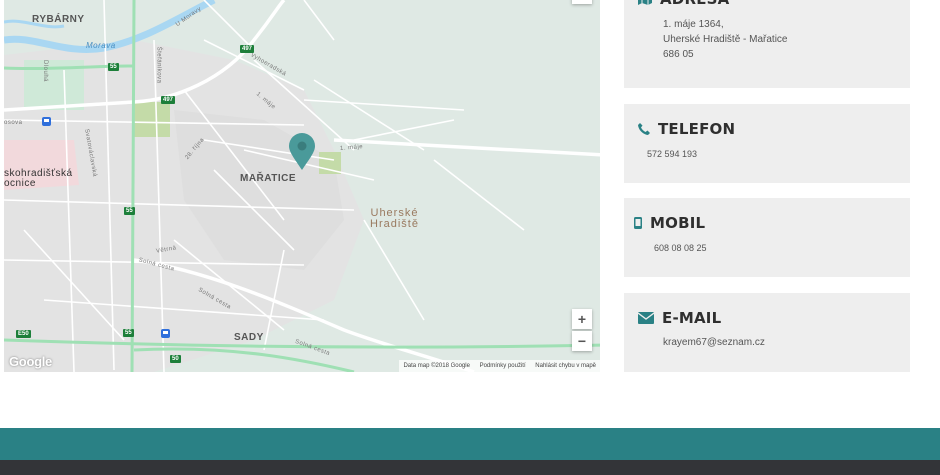 The width and height of the screenshot is (940, 475). Describe the element at coordinates (268, 178) in the screenshot. I see `place-maratice: MAŘATICE` at that location.